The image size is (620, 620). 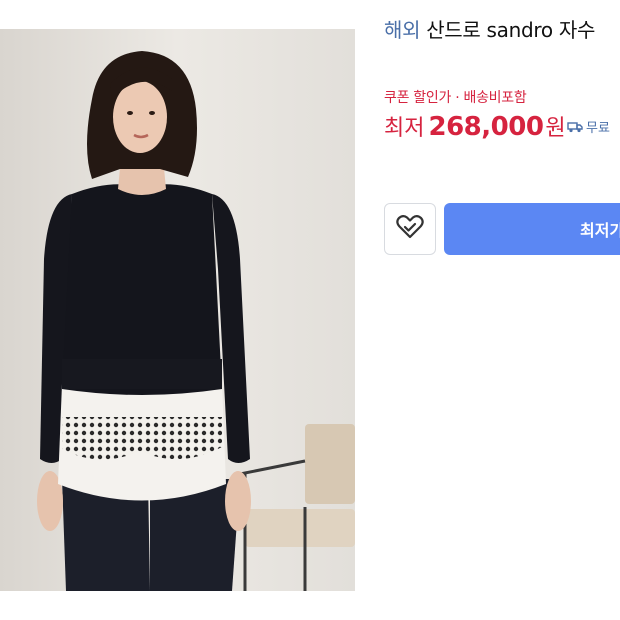 I want to click on price-value: 268,000, so click(x=486, y=127).